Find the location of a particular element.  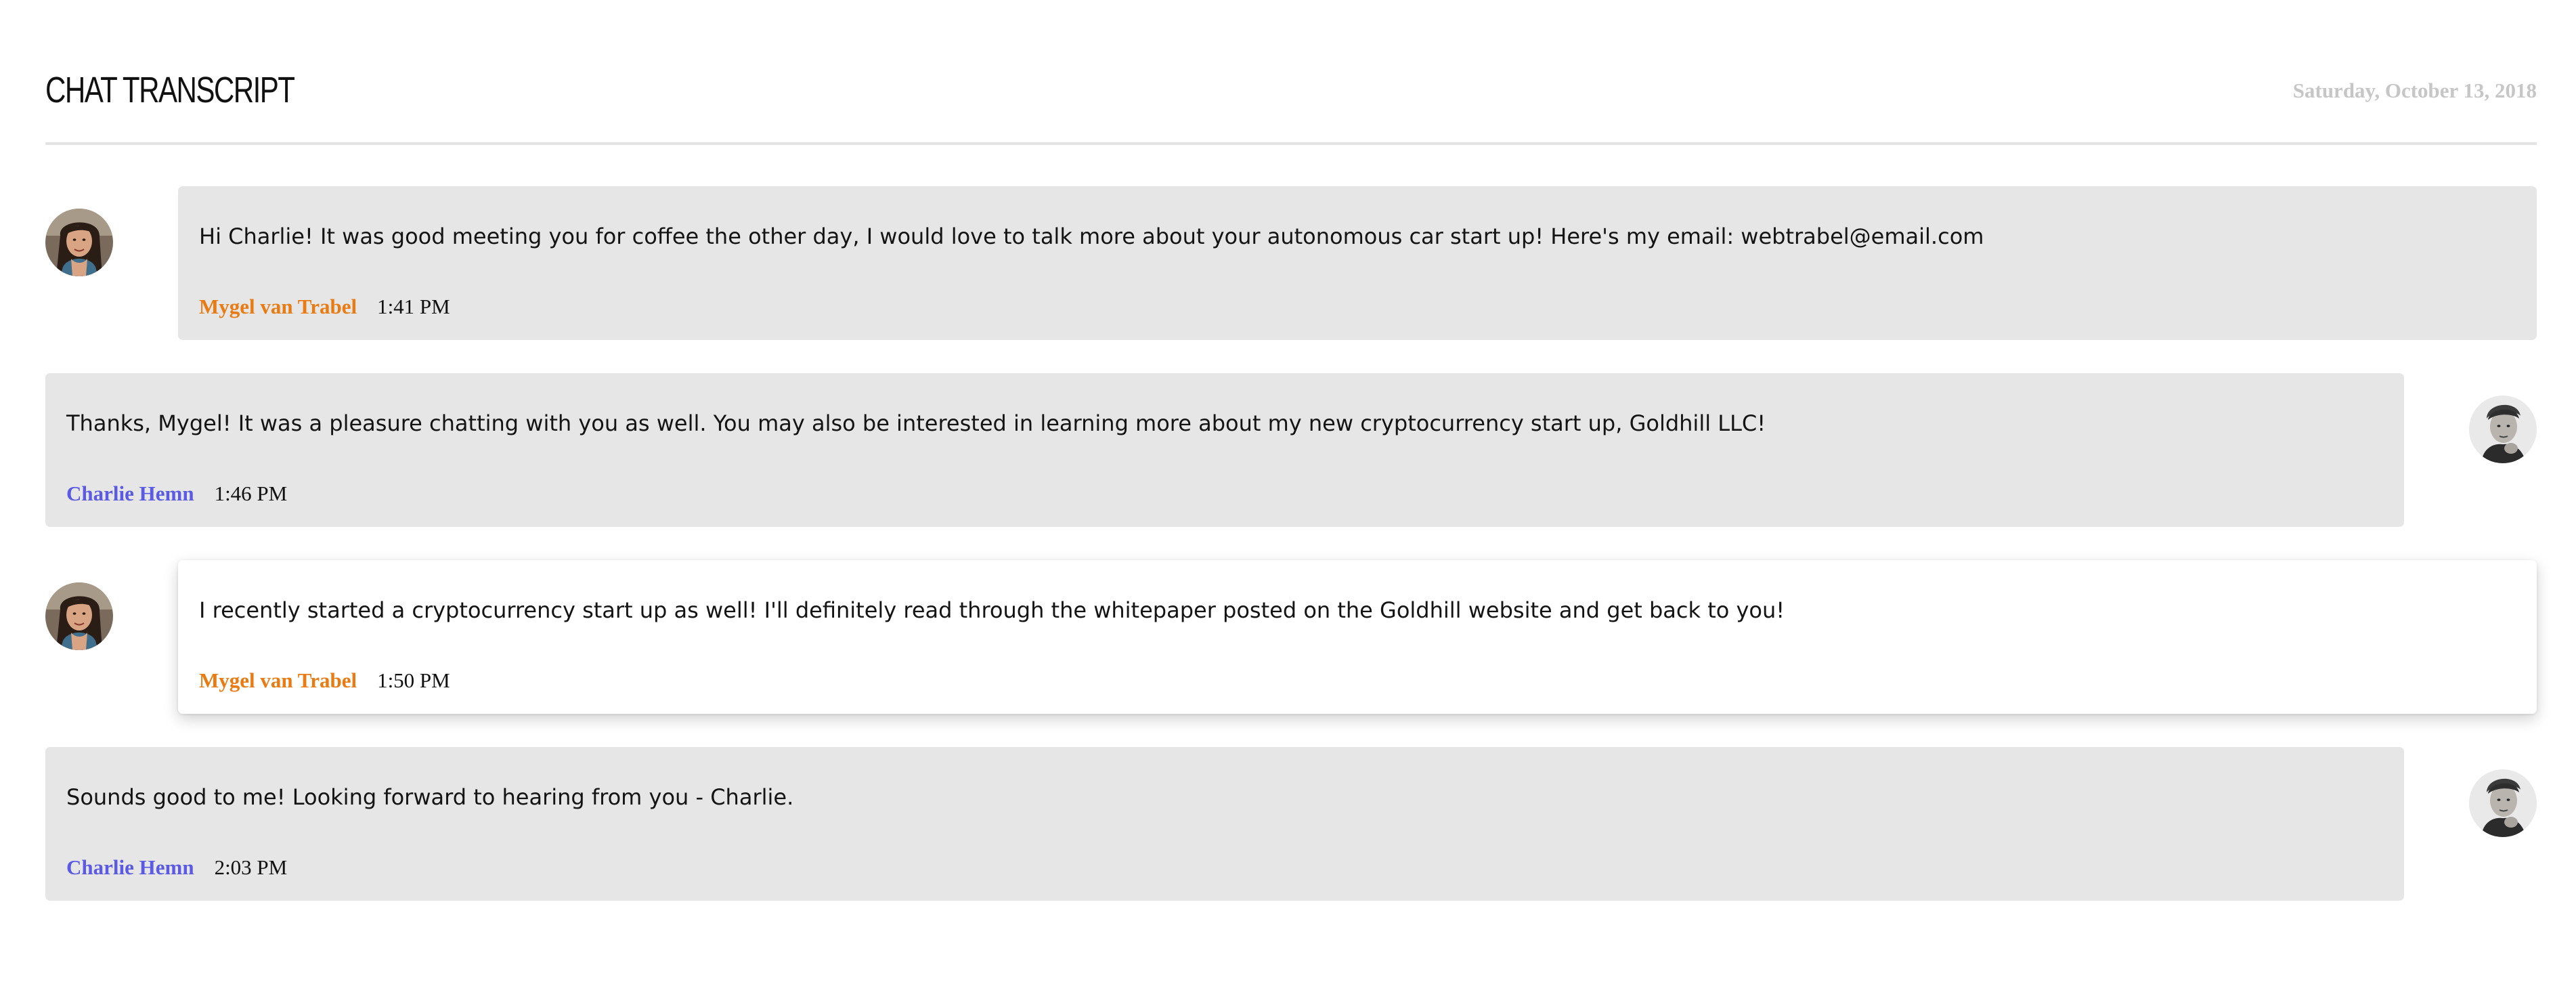

message-meta: Mygel van Trabel 1:41 PM is located at coordinates (324, 308).